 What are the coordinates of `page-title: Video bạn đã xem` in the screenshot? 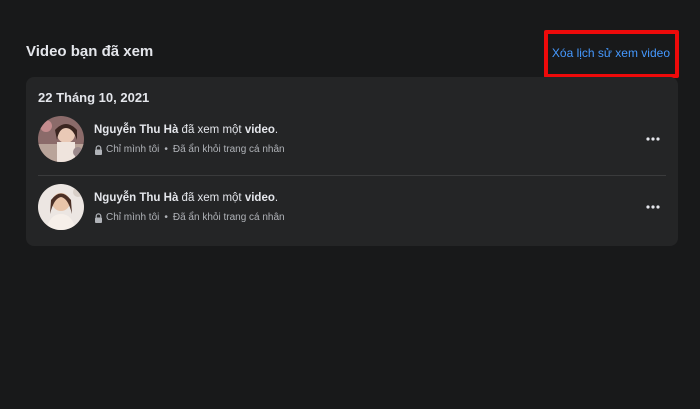 It's located at (90, 51).